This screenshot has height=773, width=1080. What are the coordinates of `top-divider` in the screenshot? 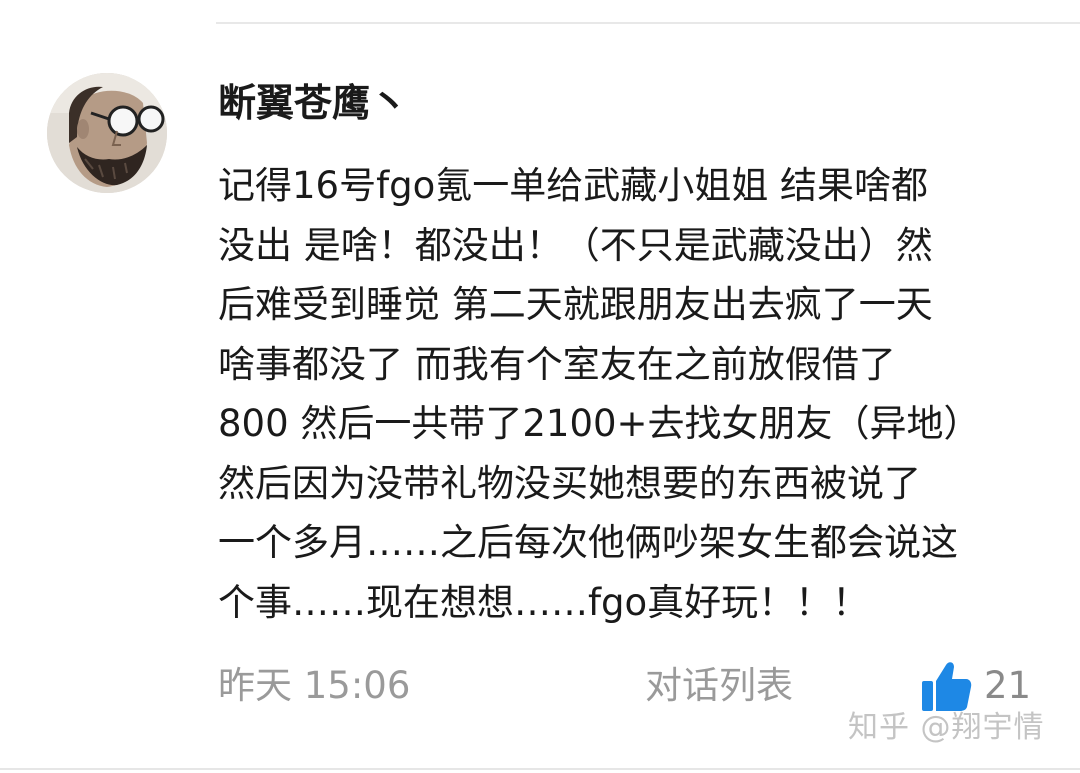 It's located at (648, 23).